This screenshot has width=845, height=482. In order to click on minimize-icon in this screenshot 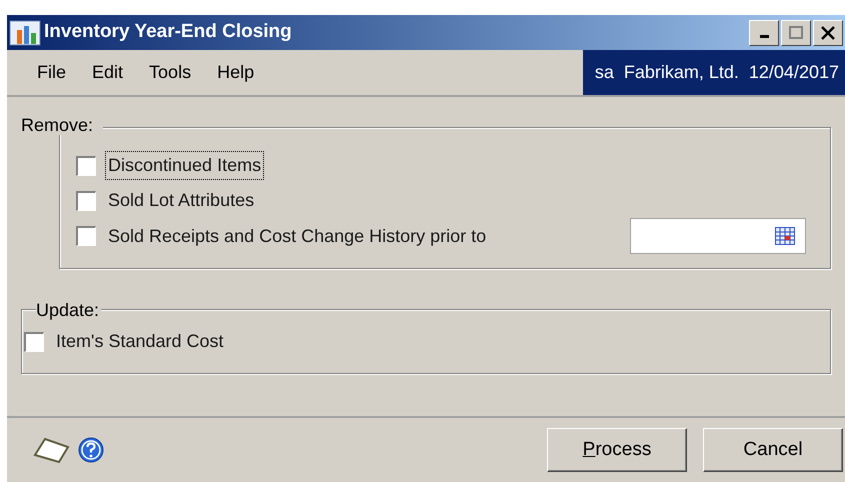, I will do `click(764, 36)`.